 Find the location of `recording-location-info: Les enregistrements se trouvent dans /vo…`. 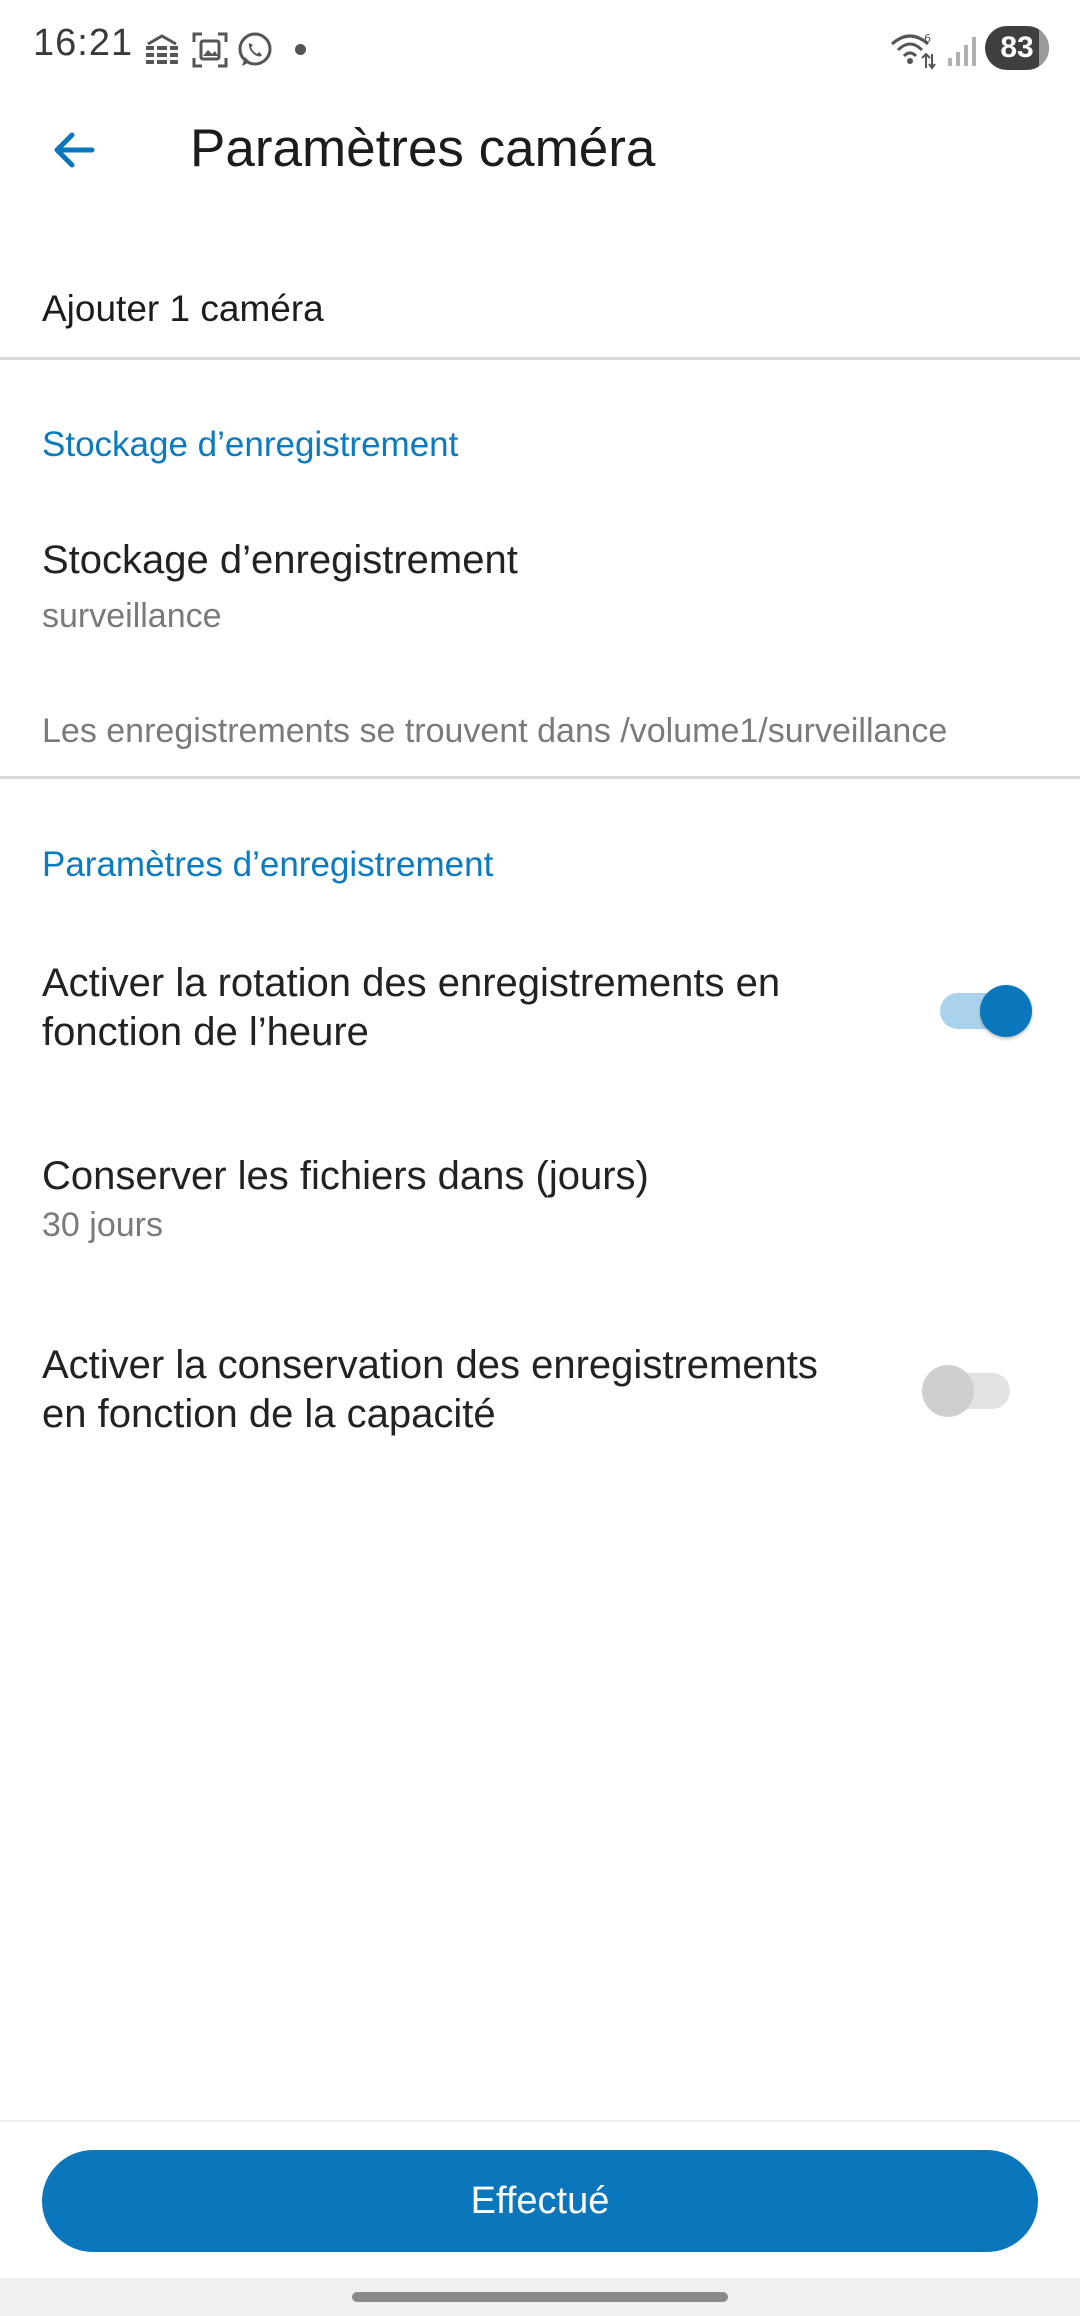

recording-location-info: Les enregistrements se trouvent dans /vo… is located at coordinates (495, 731).